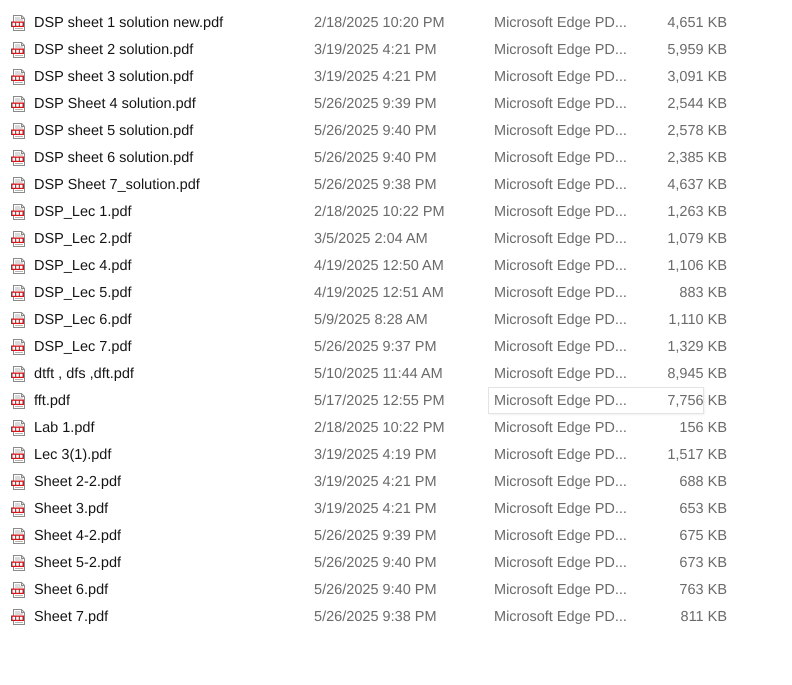 This screenshot has height=685, width=792. What do you see at coordinates (78, 536) in the screenshot?
I see `file-name: Sheet 4-2.pdf` at bounding box center [78, 536].